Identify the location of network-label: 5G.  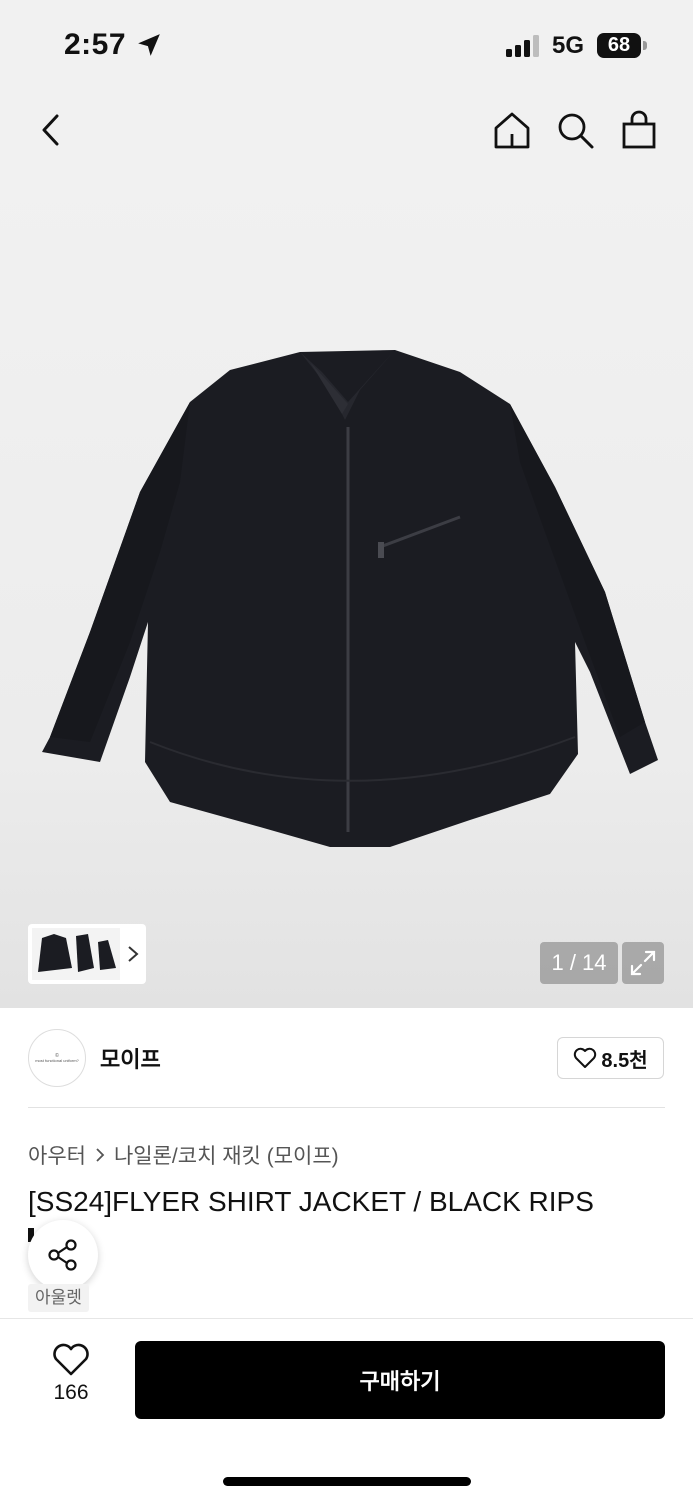
(568, 45).